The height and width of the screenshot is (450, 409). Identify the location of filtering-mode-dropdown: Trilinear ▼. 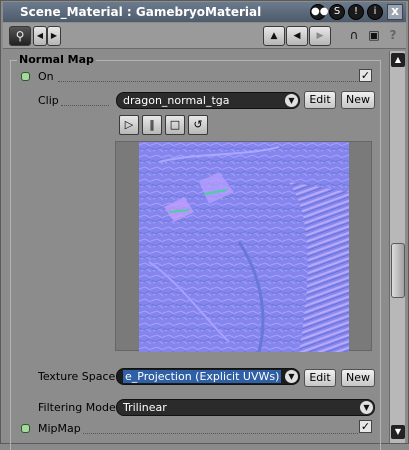
(245, 407).